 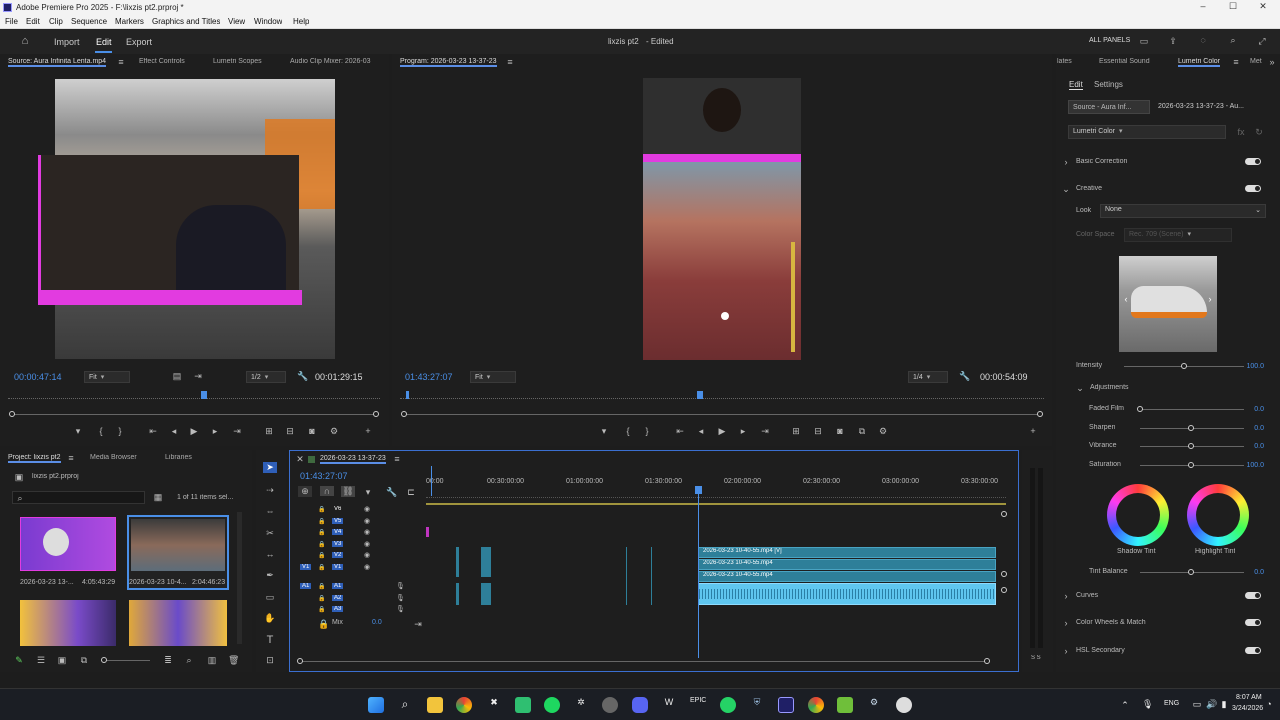 What do you see at coordinates (847, 594) in the screenshot?
I see `audio-clip-a1` at bounding box center [847, 594].